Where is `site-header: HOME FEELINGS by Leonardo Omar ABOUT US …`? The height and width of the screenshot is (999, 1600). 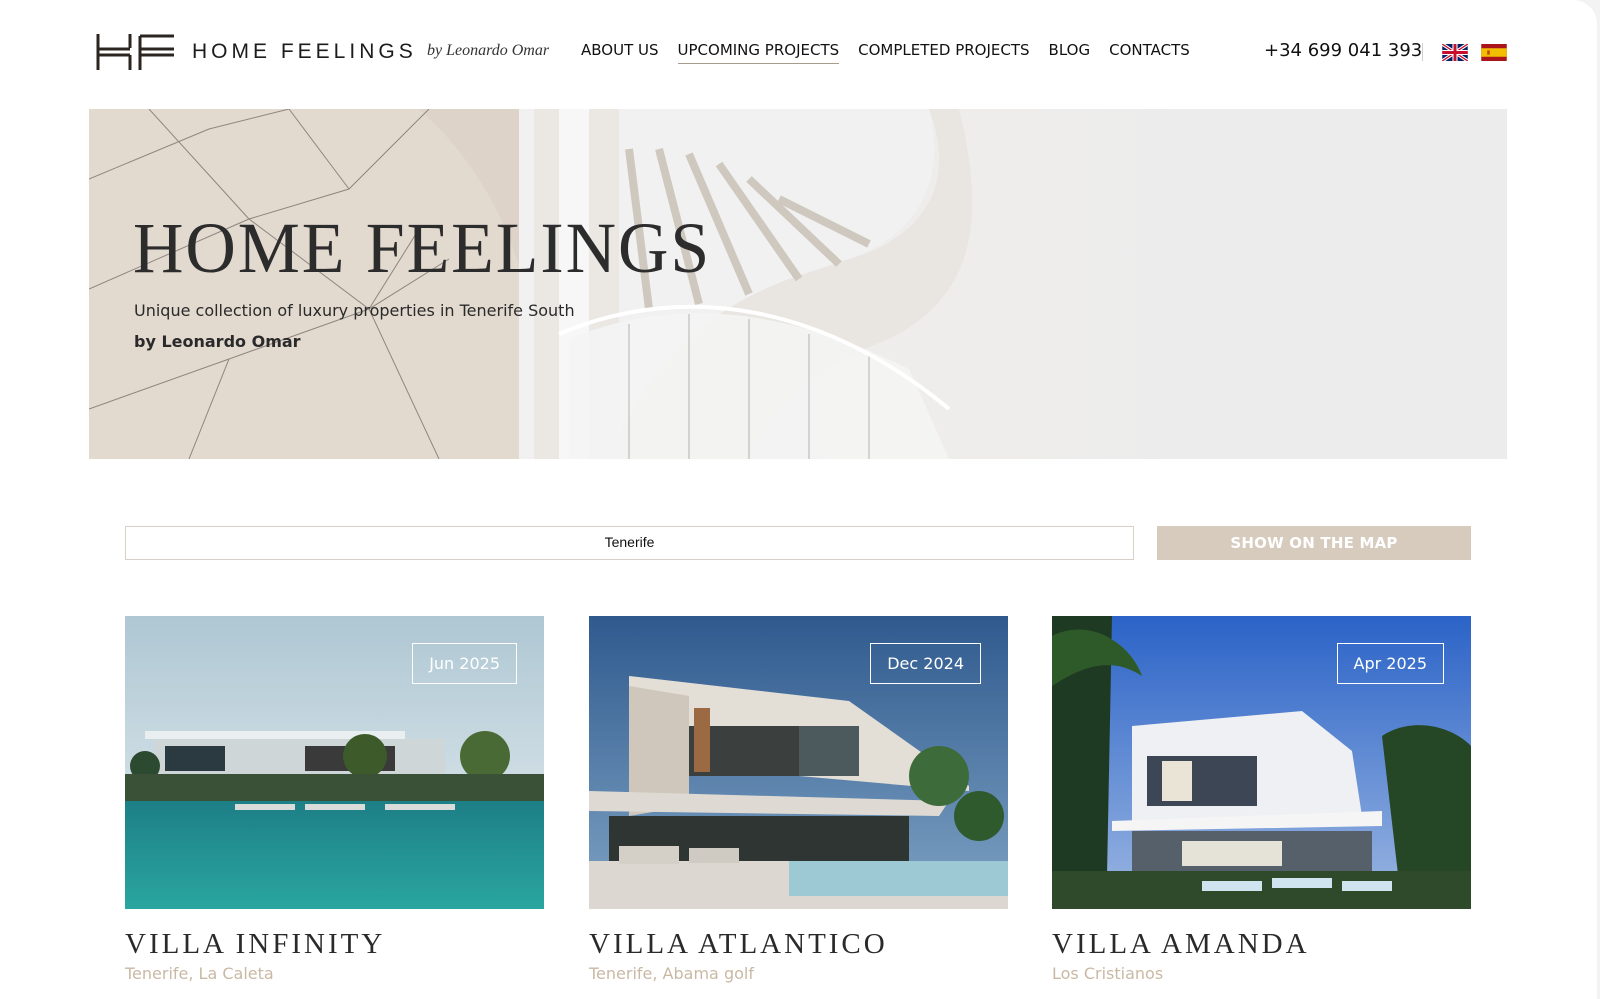 site-header: HOME FEELINGS by Leonardo Omar ABOUT US … is located at coordinates (802, 52).